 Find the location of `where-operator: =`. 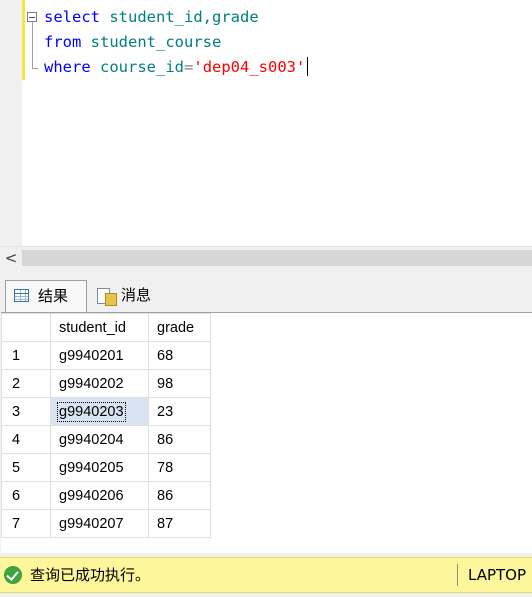

where-operator: = is located at coordinates (189, 67).